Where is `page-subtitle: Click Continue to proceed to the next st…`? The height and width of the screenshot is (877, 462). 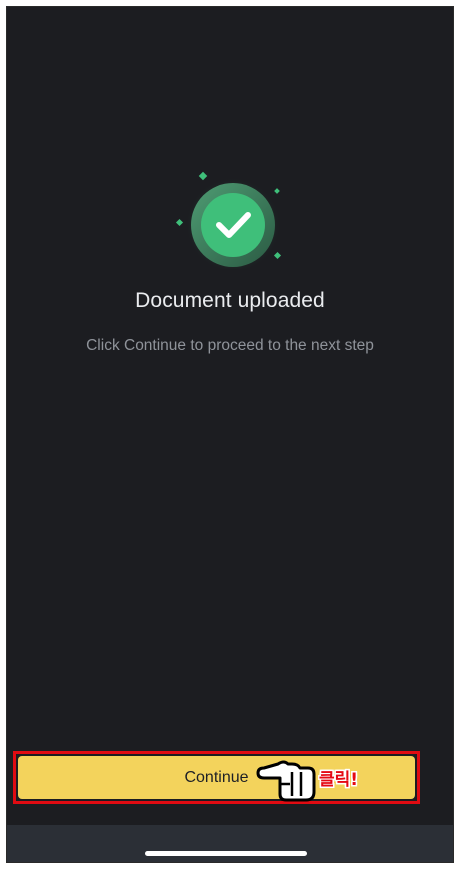 page-subtitle: Click Continue to proceed to the next st… is located at coordinates (230, 345).